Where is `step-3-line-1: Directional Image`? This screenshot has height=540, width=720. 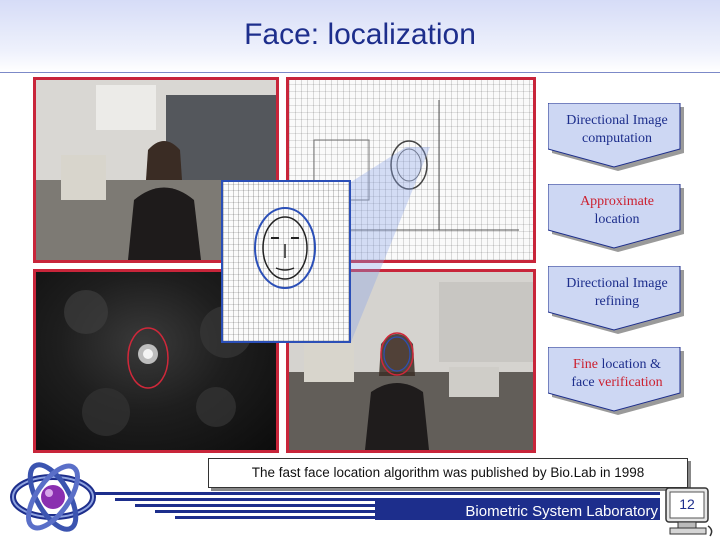 step-3-line-1: Directional Image is located at coordinates (617, 283).